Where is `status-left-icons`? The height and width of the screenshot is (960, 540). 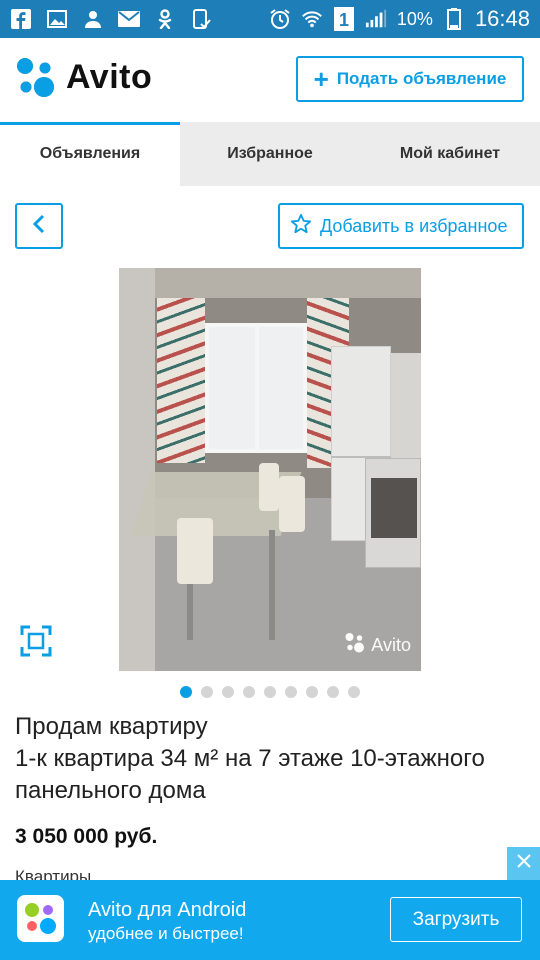
status-left-icons is located at coordinates (111, 19).